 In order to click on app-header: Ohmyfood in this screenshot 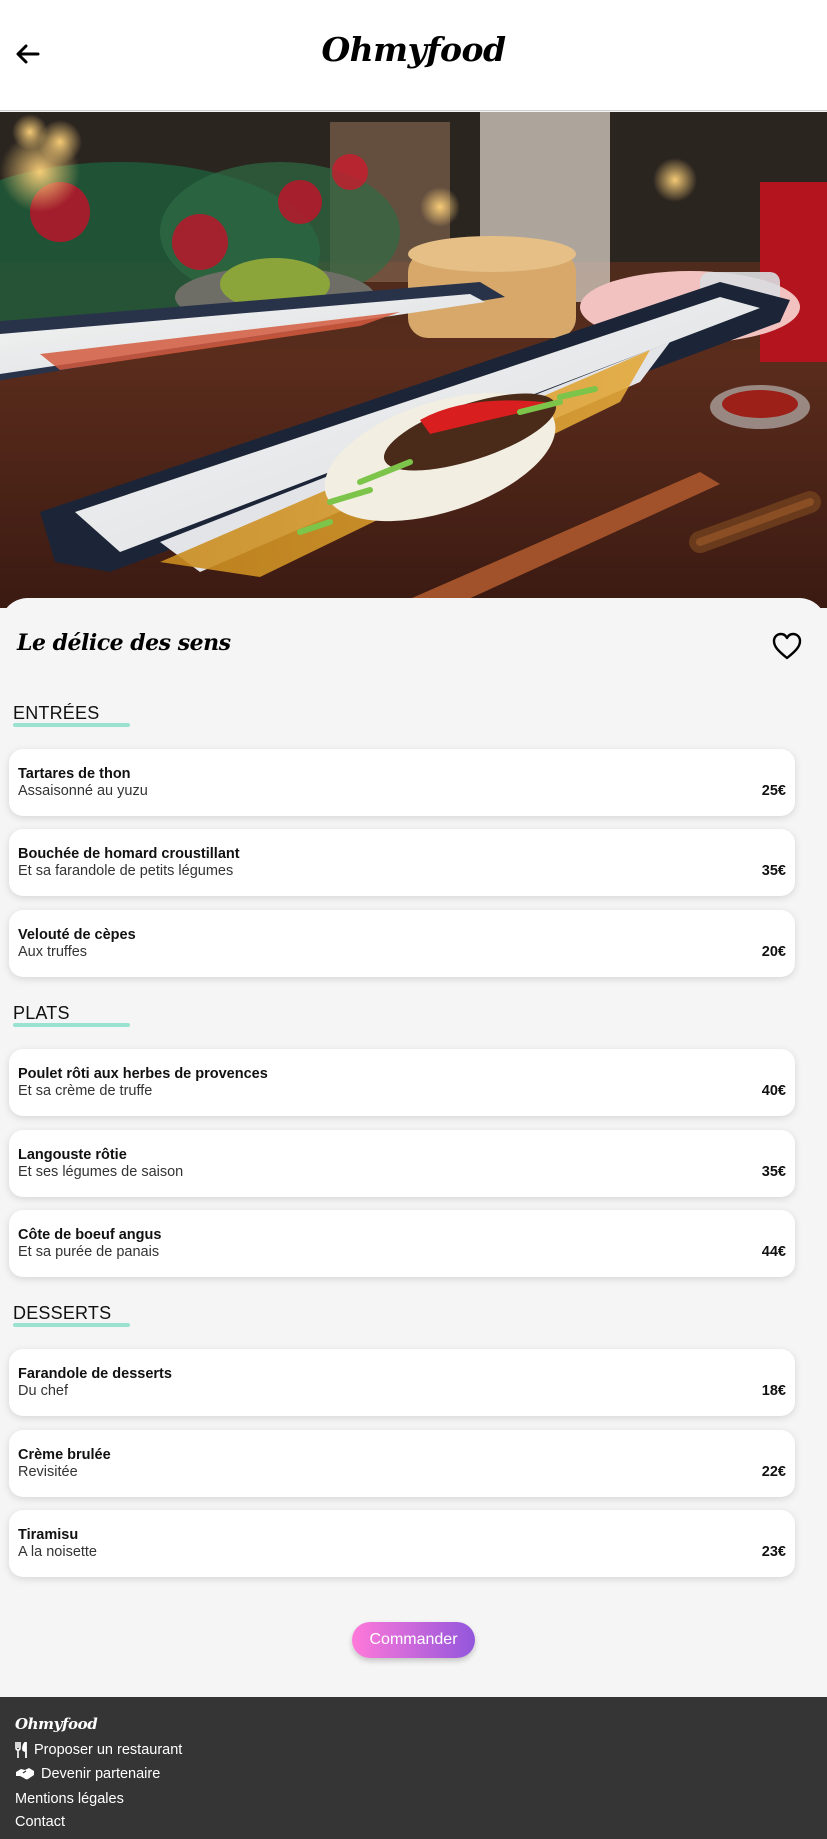, I will do `click(413, 55)`.